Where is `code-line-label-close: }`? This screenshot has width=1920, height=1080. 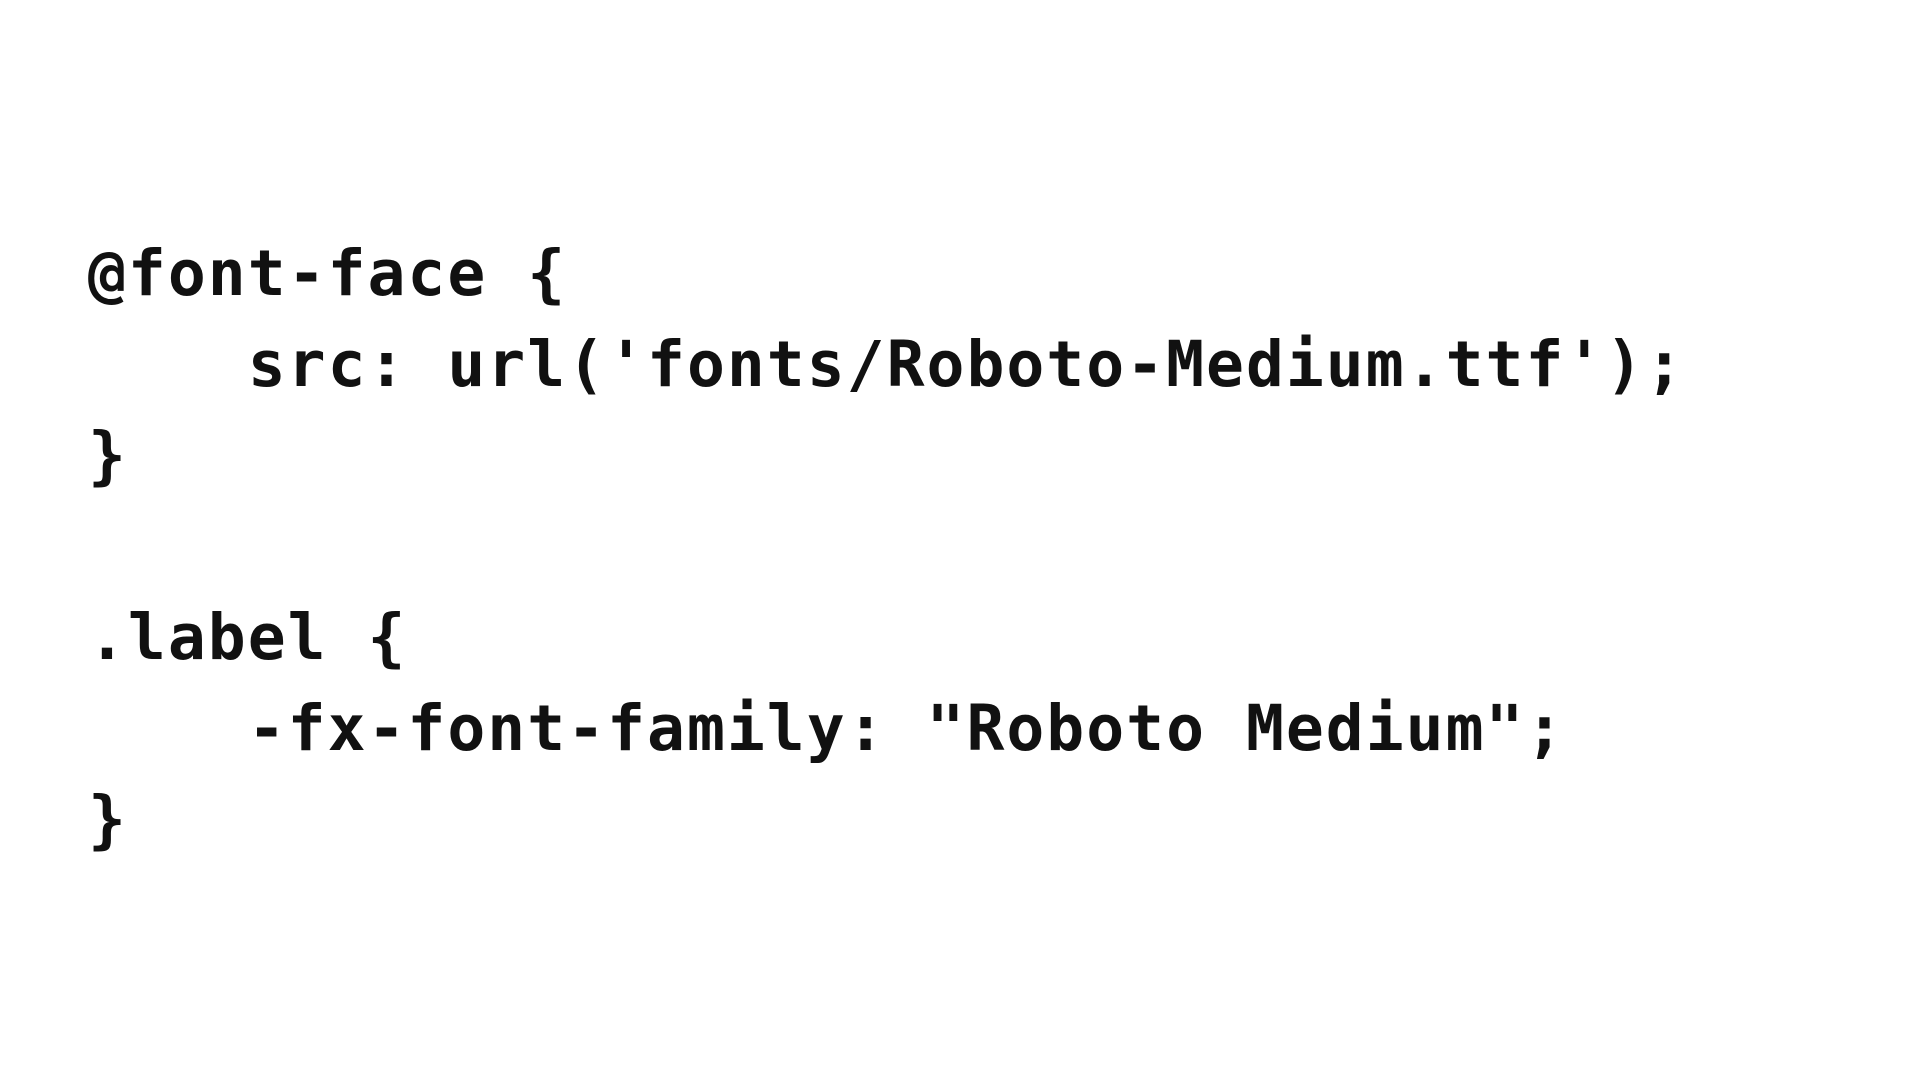 code-line-label-close: } is located at coordinates (108, 819).